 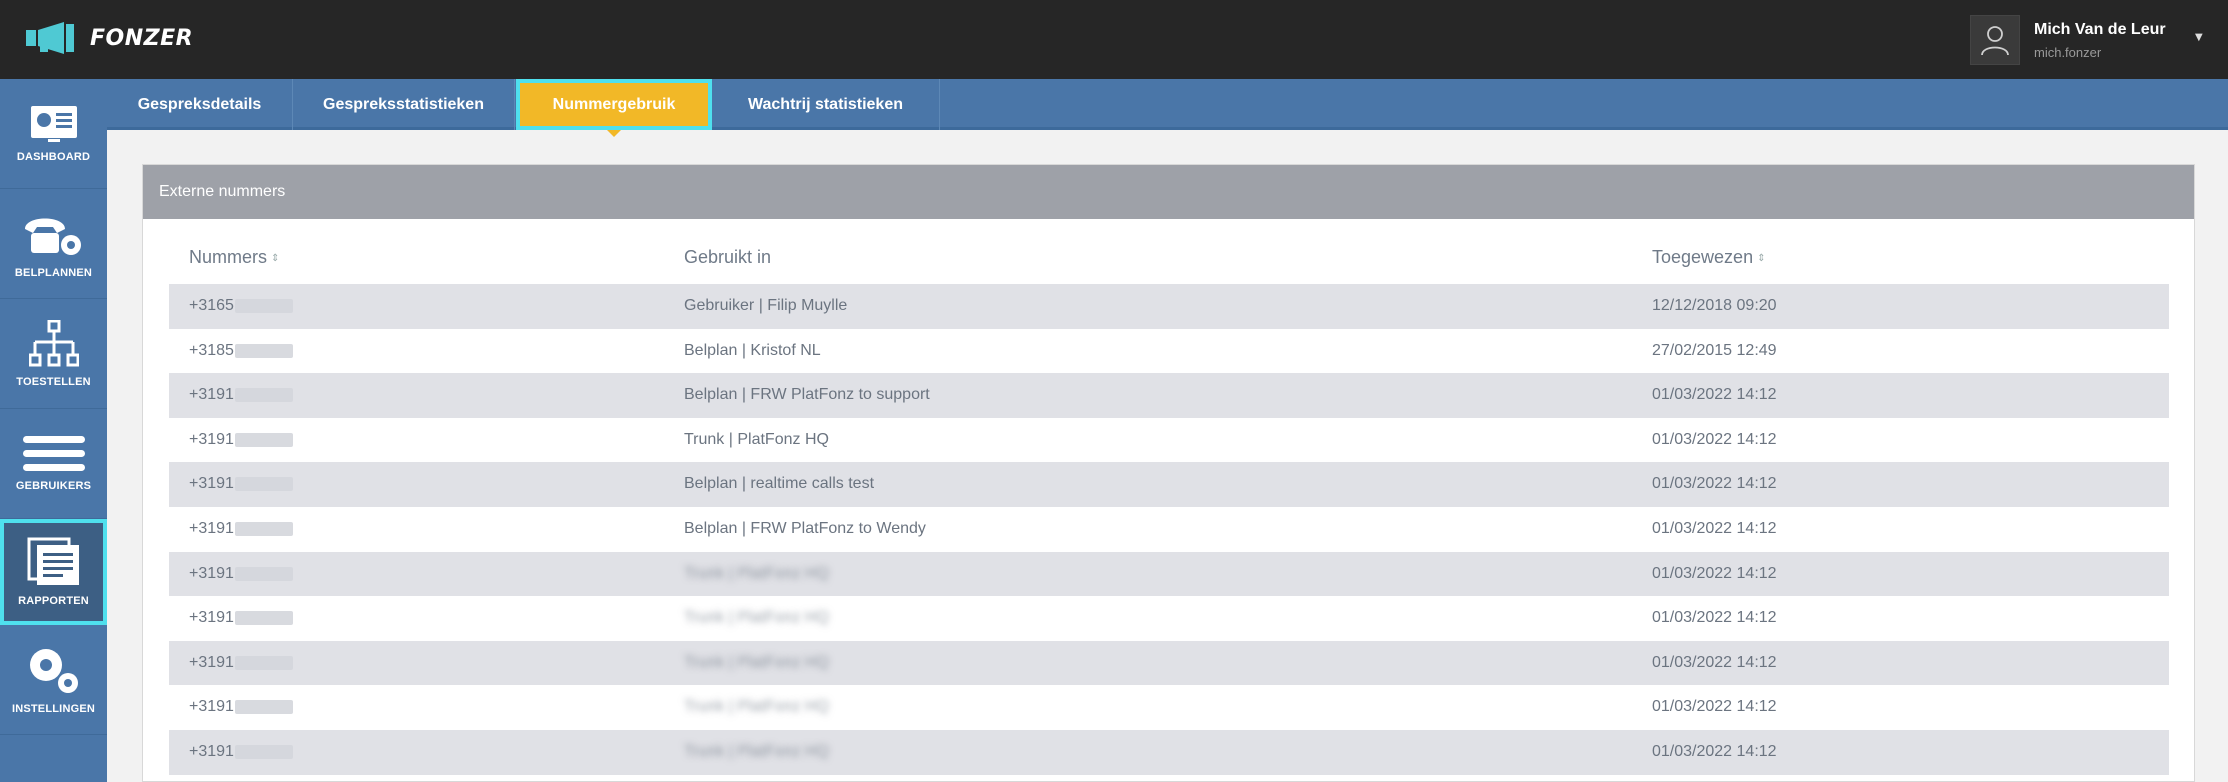 I want to click on sidebar-label: INSTELLINGEN, so click(x=53, y=708).